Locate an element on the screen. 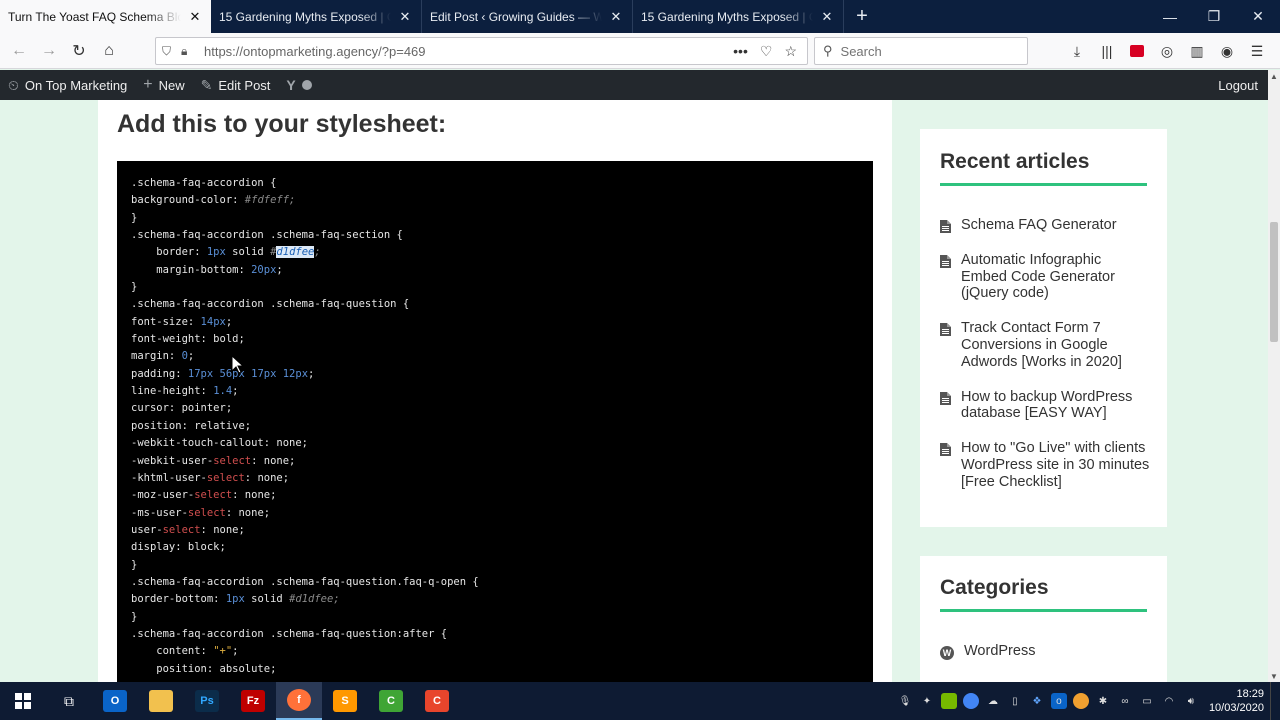 Image resolution: width=1280 pixels, height=720 pixels. page-scrollbar: ▲ ▼ is located at coordinates (1274, 376).